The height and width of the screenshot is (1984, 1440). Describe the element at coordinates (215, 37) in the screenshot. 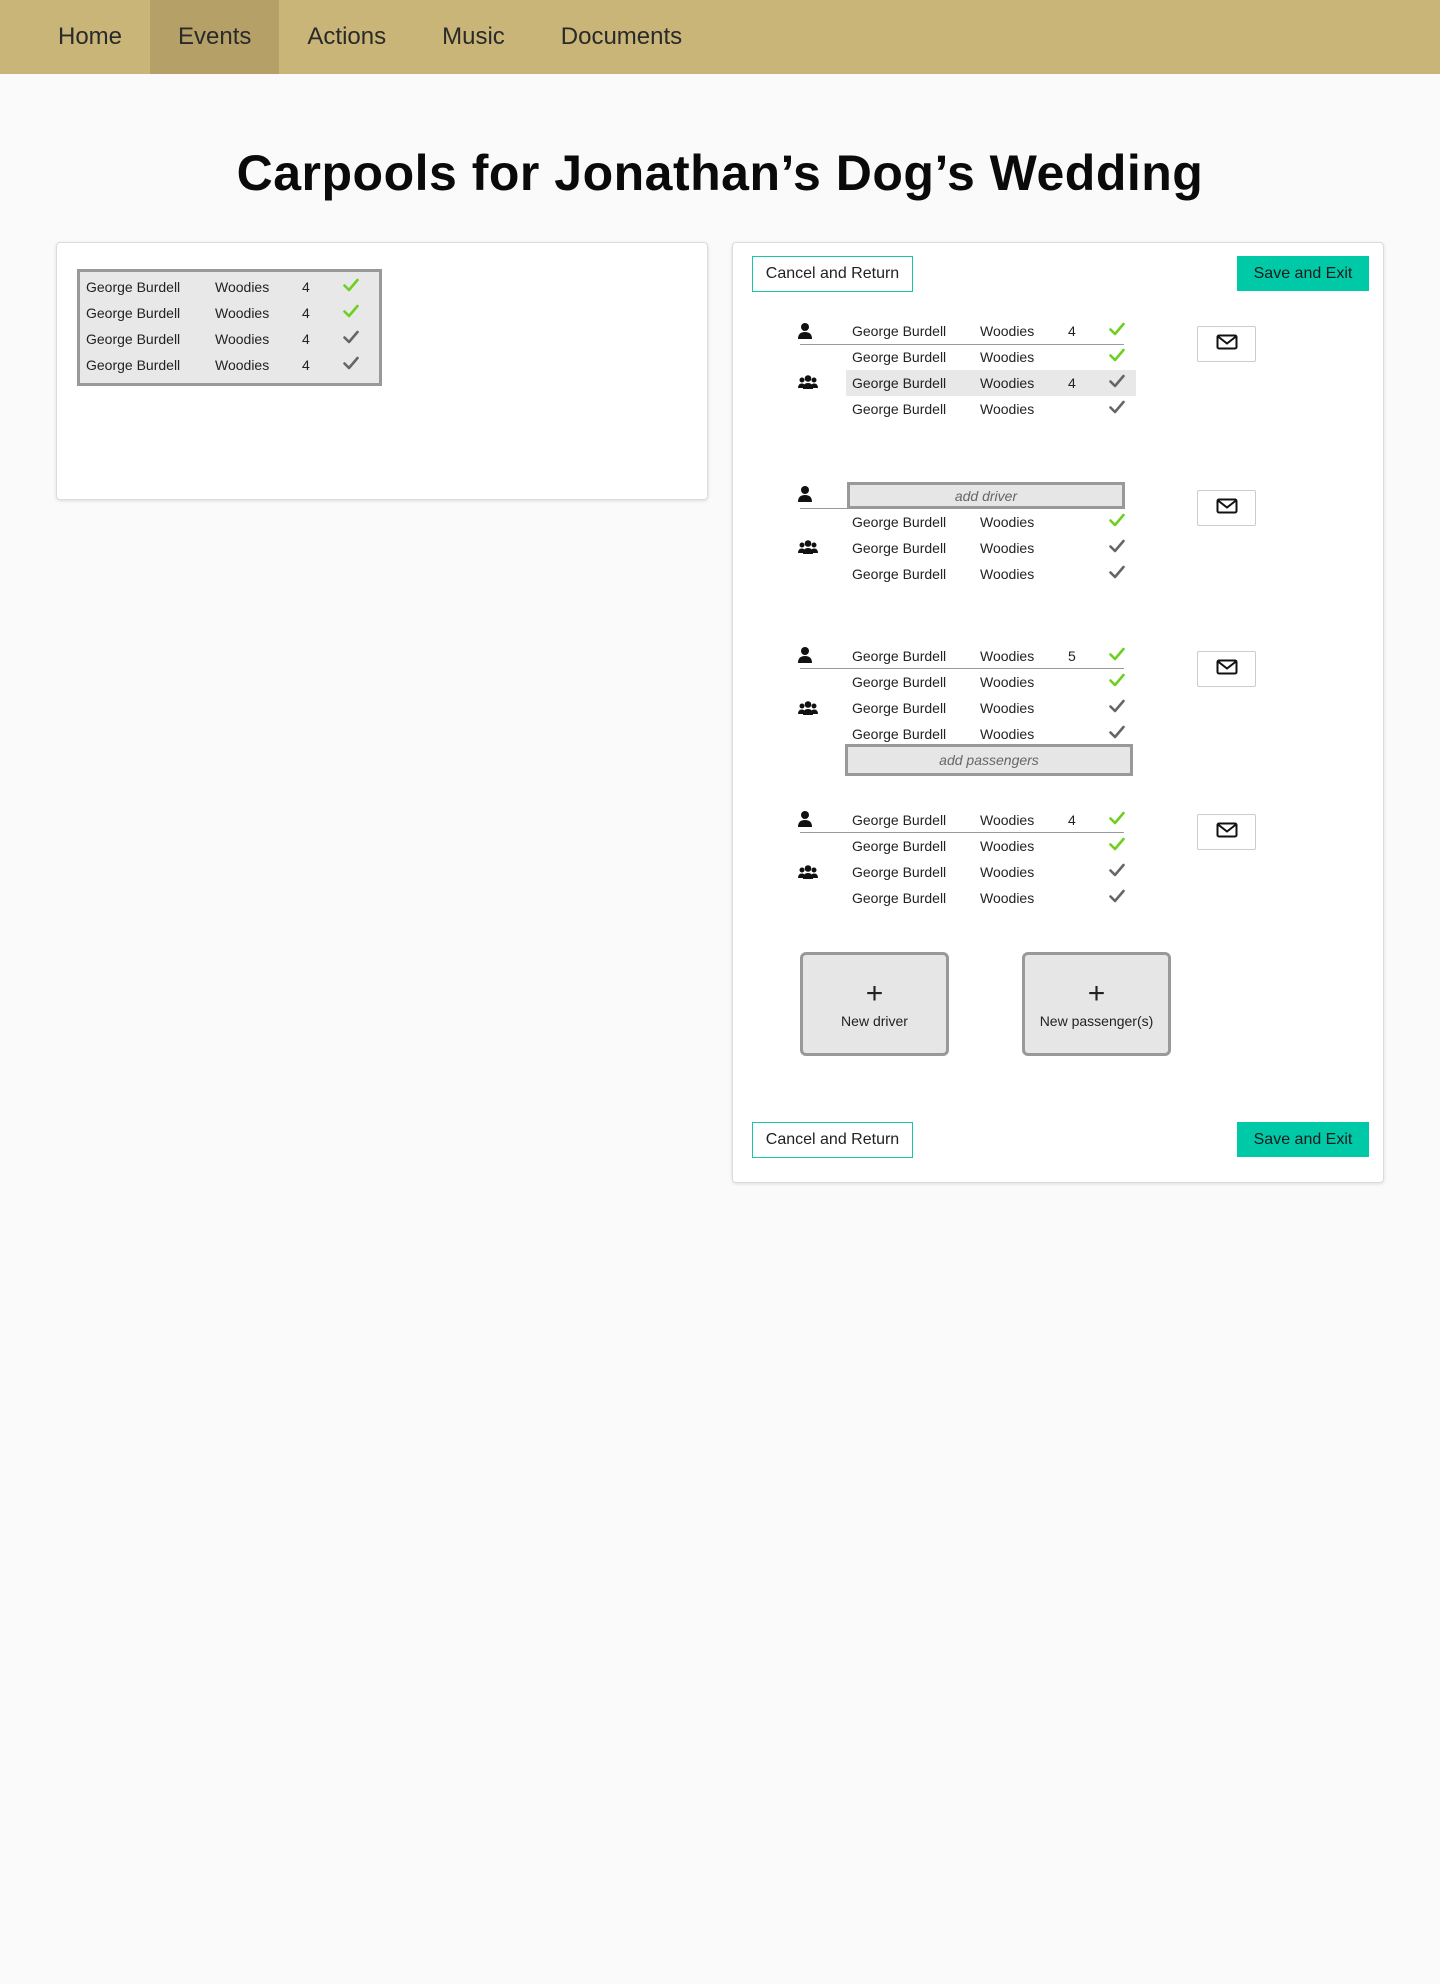

I see `nav-item-events: Events` at that location.